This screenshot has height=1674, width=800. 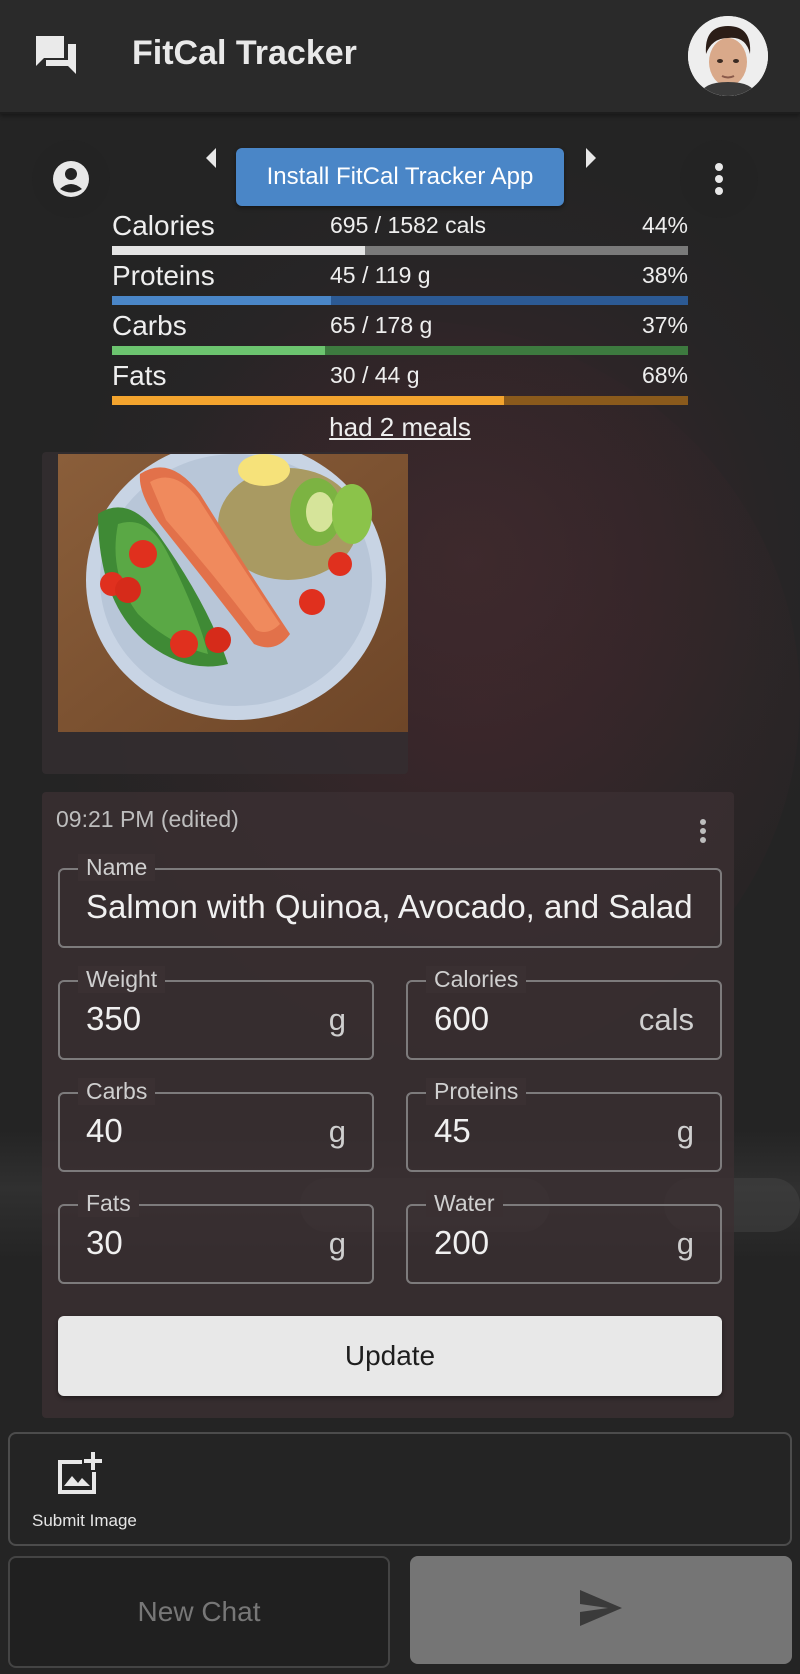 What do you see at coordinates (375, 375) in the screenshot?
I see `stat-value: 30 / 44 g` at bounding box center [375, 375].